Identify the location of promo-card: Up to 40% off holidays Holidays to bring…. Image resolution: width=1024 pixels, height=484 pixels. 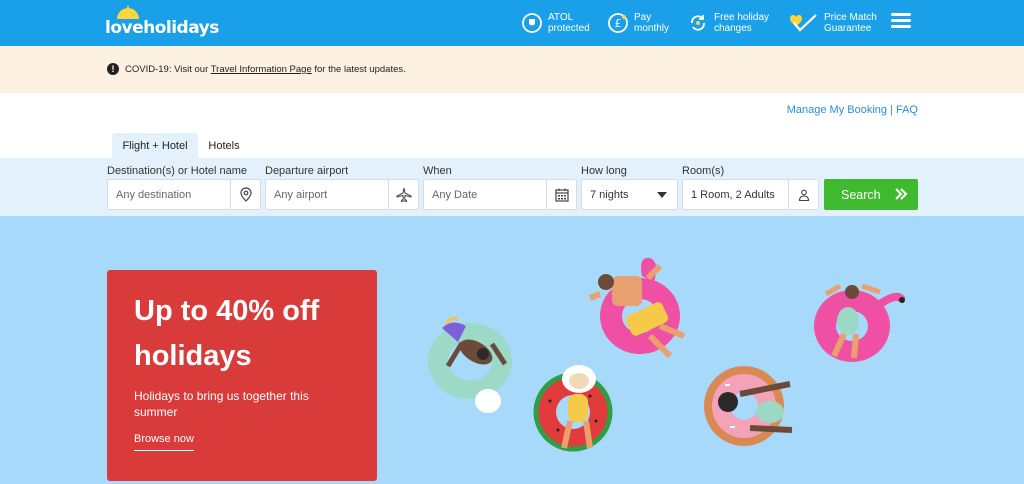
(242, 375).